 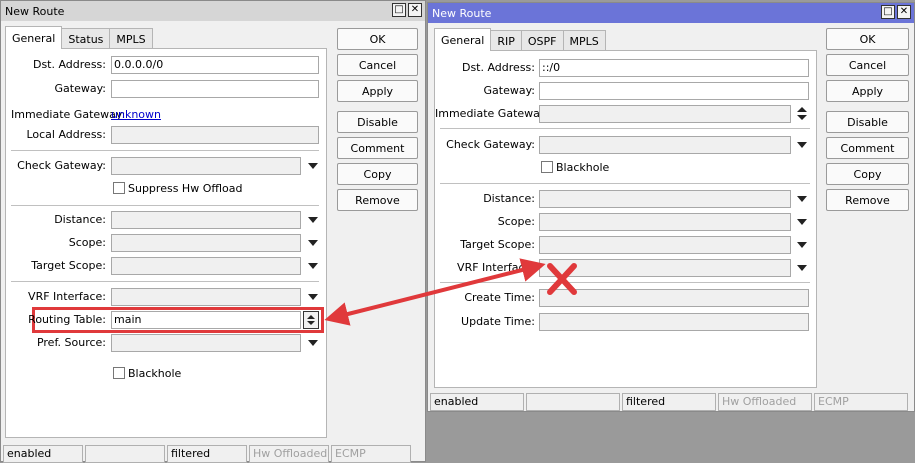 I want to click on create-time-field, so click(x=674, y=298).